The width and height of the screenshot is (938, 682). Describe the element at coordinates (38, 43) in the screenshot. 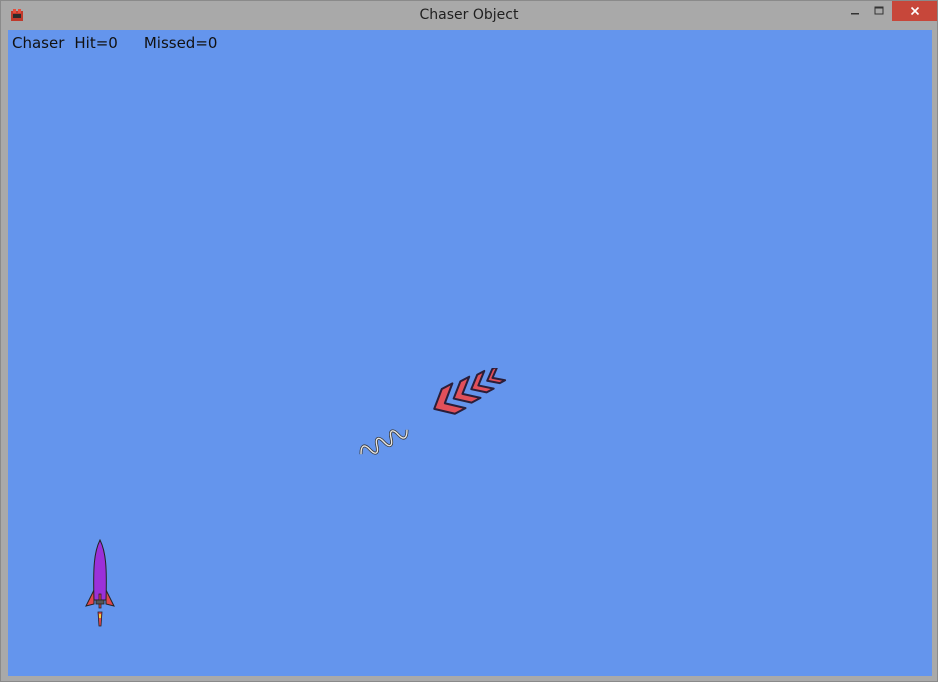

I see `mode-label: Chaser` at that location.